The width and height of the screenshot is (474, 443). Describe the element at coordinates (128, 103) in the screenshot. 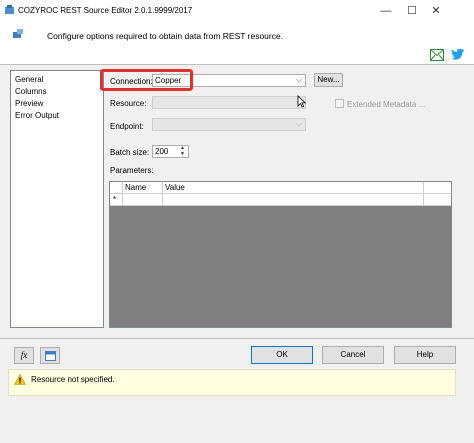

I see `resource-label: Resource:` at that location.